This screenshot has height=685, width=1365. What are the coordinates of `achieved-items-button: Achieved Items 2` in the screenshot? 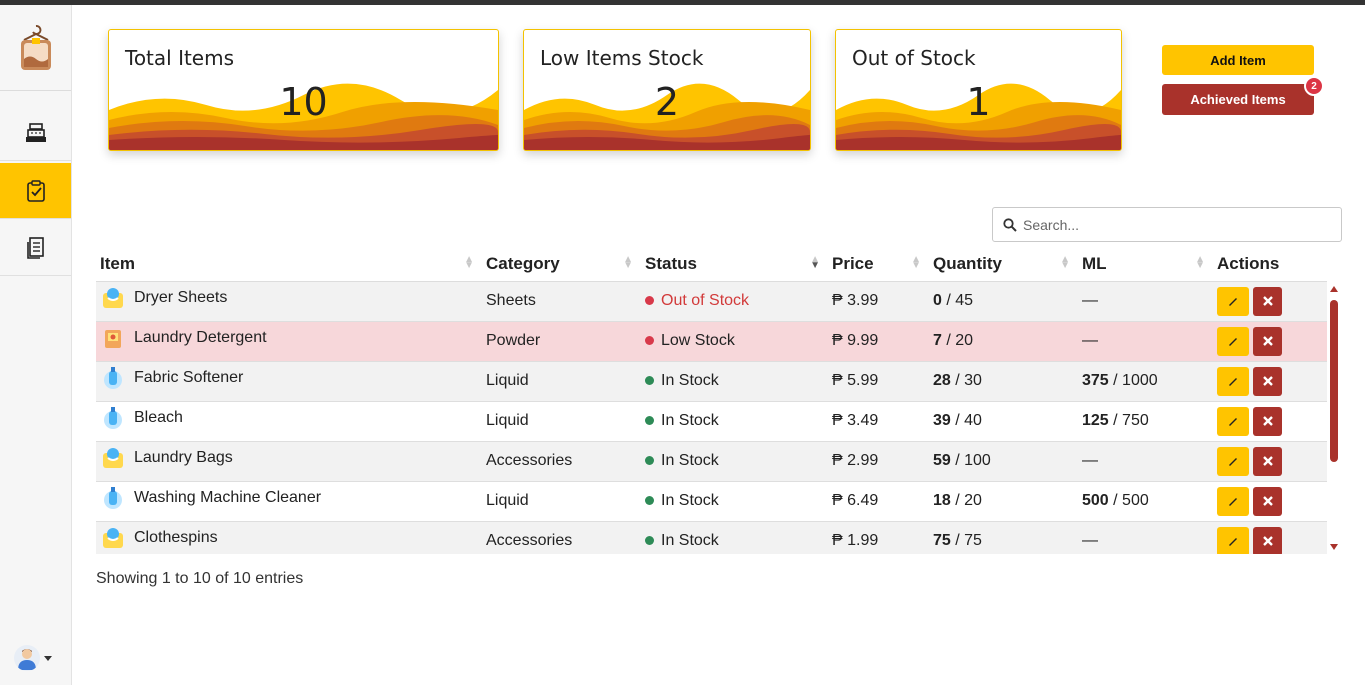 It's located at (1243, 95).